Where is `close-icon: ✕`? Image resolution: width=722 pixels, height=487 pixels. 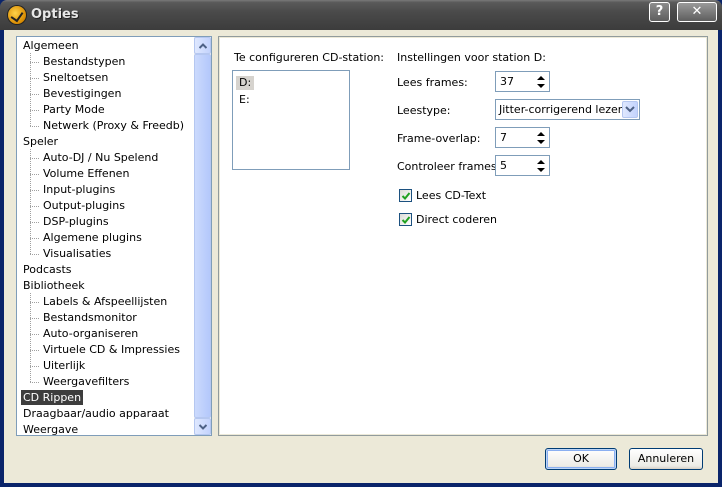
close-icon: ✕ is located at coordinates (697, 11).